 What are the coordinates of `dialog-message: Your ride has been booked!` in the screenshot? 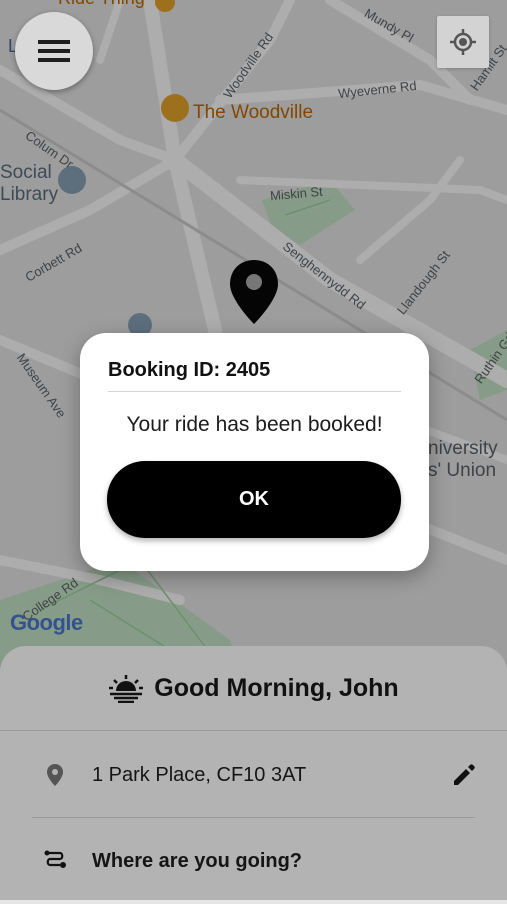 It's located at (254, 424).